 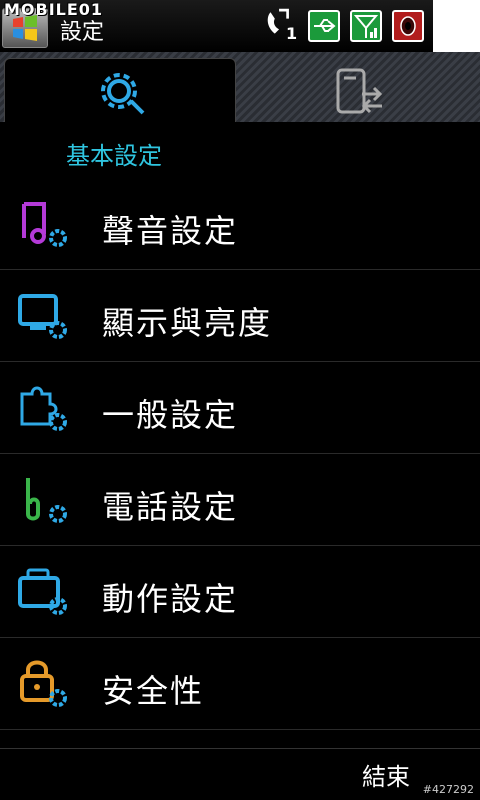 What do you see at coordinates (42, 591) in the screenshot?
I see `folder-gear-icon` at bounding box center [42, 591].